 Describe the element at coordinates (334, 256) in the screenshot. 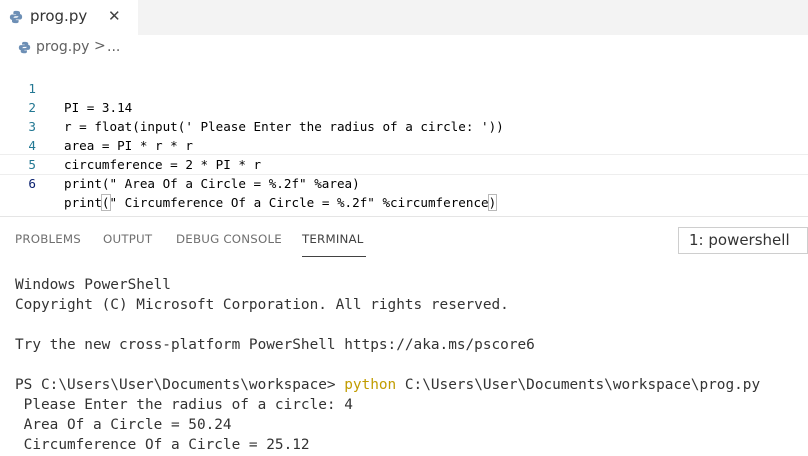

I see `active-tab-indicator` at that location.